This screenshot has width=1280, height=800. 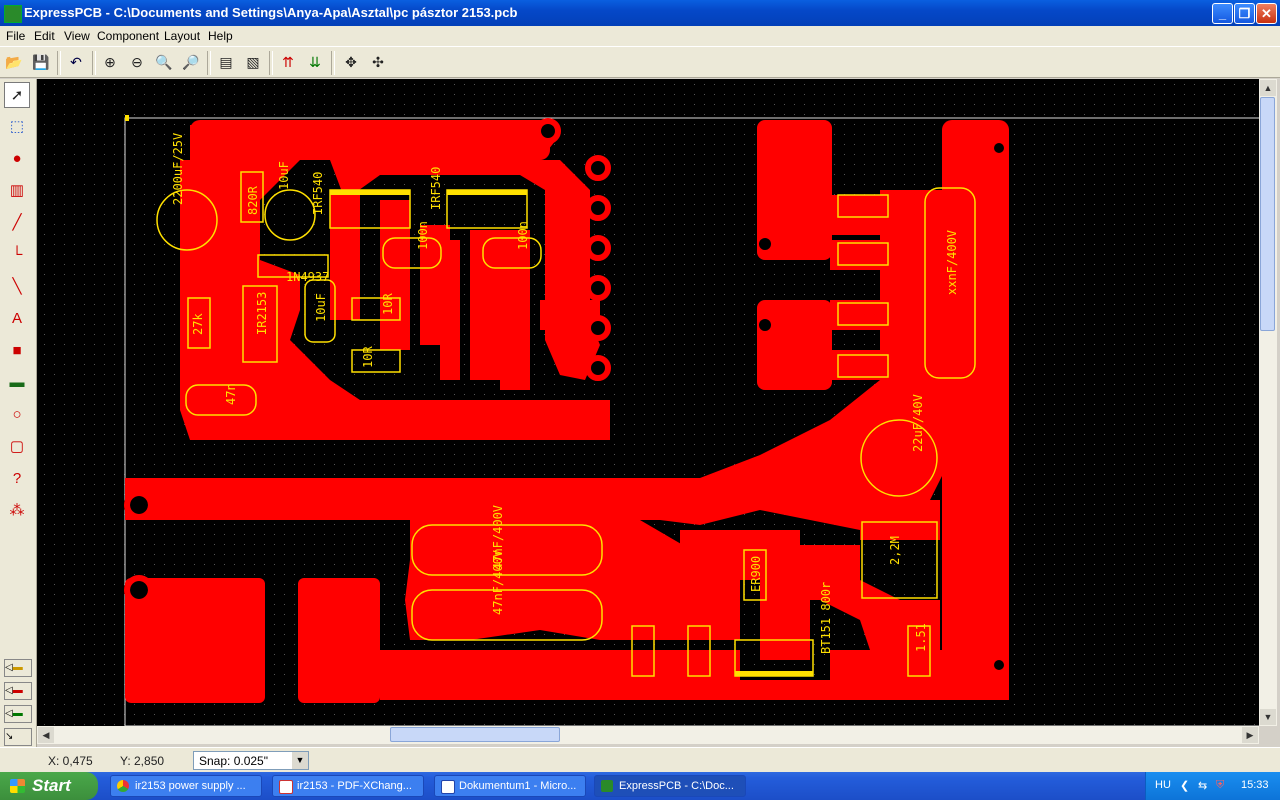 I want to click on menu-bar: File Edit View Component Layout Help, so click(x=640, y=36).